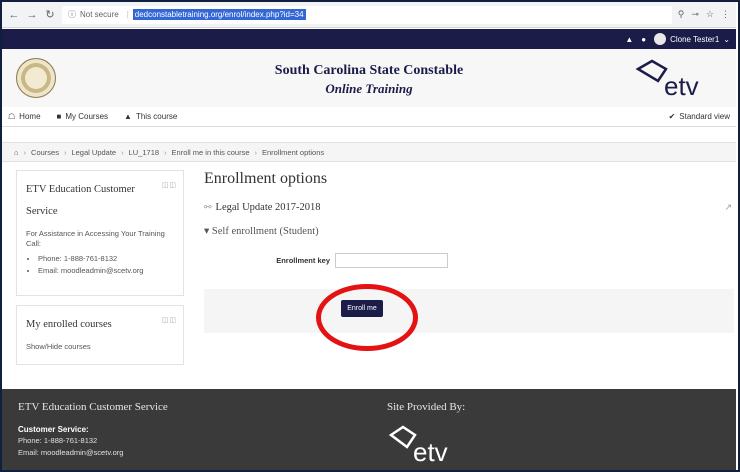 This screenshot has width=740, height=472. Describe the element at coordinates (710, 14) in the screenshot. I see `bookmark-star-icon: ☆` at that location.